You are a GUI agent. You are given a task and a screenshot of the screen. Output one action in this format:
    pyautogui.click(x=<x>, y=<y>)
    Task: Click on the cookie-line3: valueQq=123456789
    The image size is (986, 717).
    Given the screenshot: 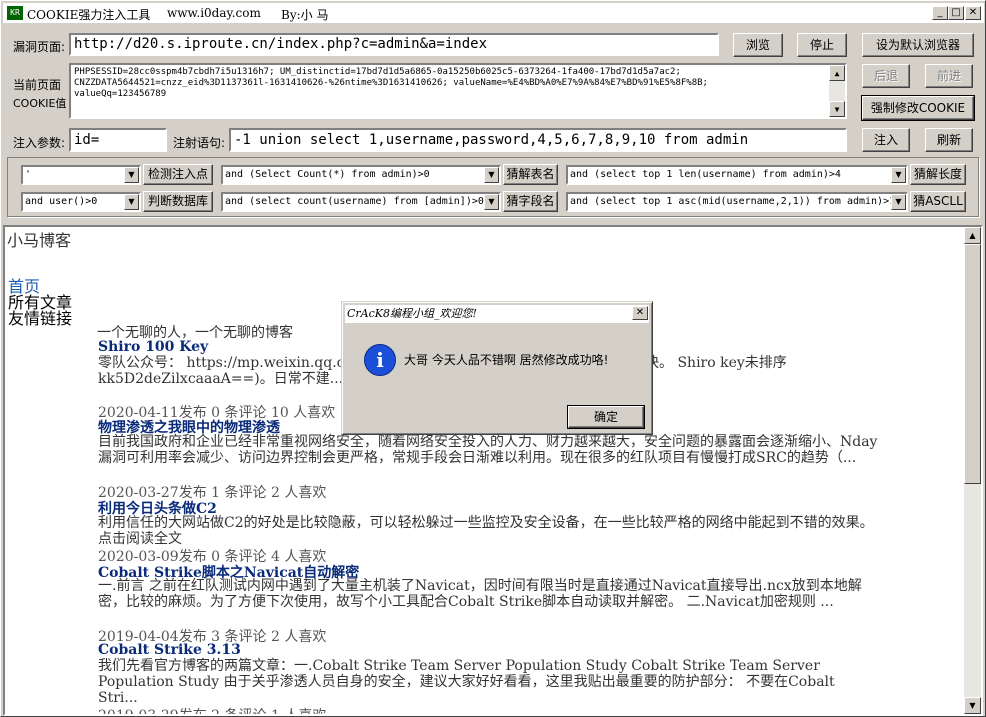 What is the action you would take?
    pyautogui.click(x=120, y=94)
    